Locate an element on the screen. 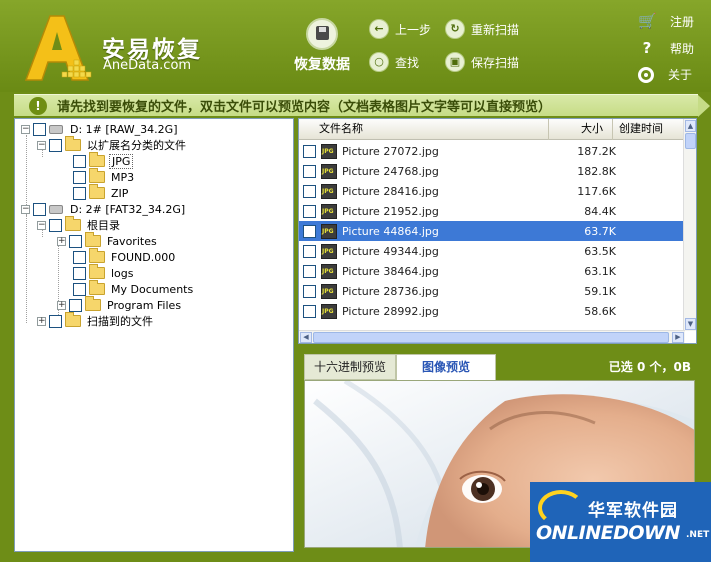  tree-node-program-files: + Program Files is located at coordinates (120, 304).